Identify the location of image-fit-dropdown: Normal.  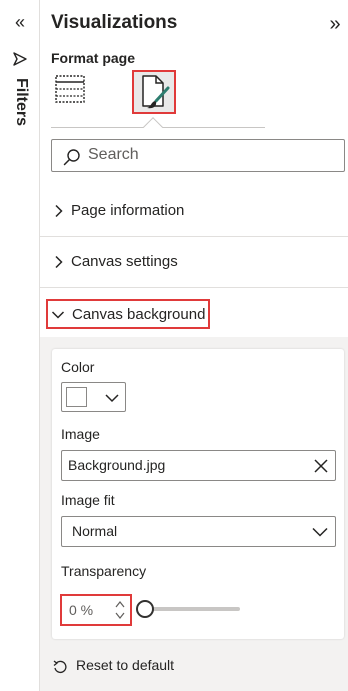
(198, 531).